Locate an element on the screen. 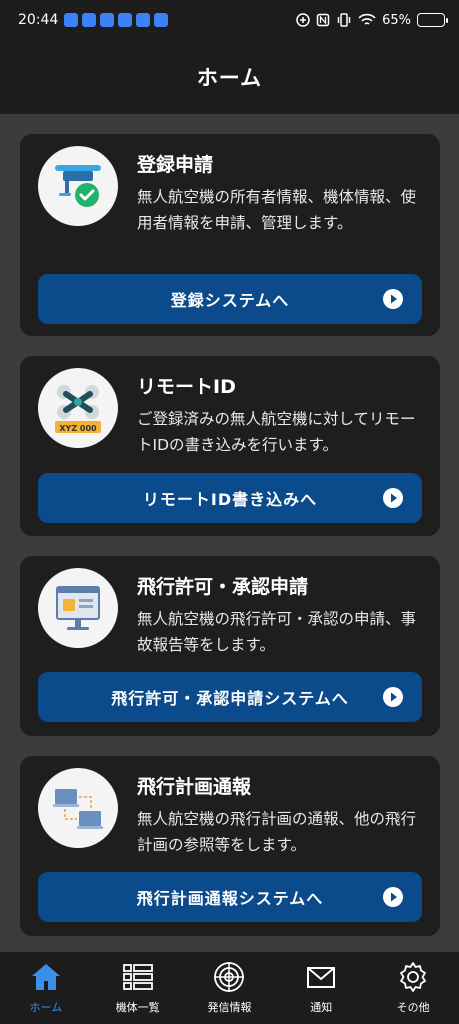 This screenshot has height=1024, width=459. bottom-navigation: ホーム 機体一覧 発信情報 通知 その他 is located at coordinates (229, 988).